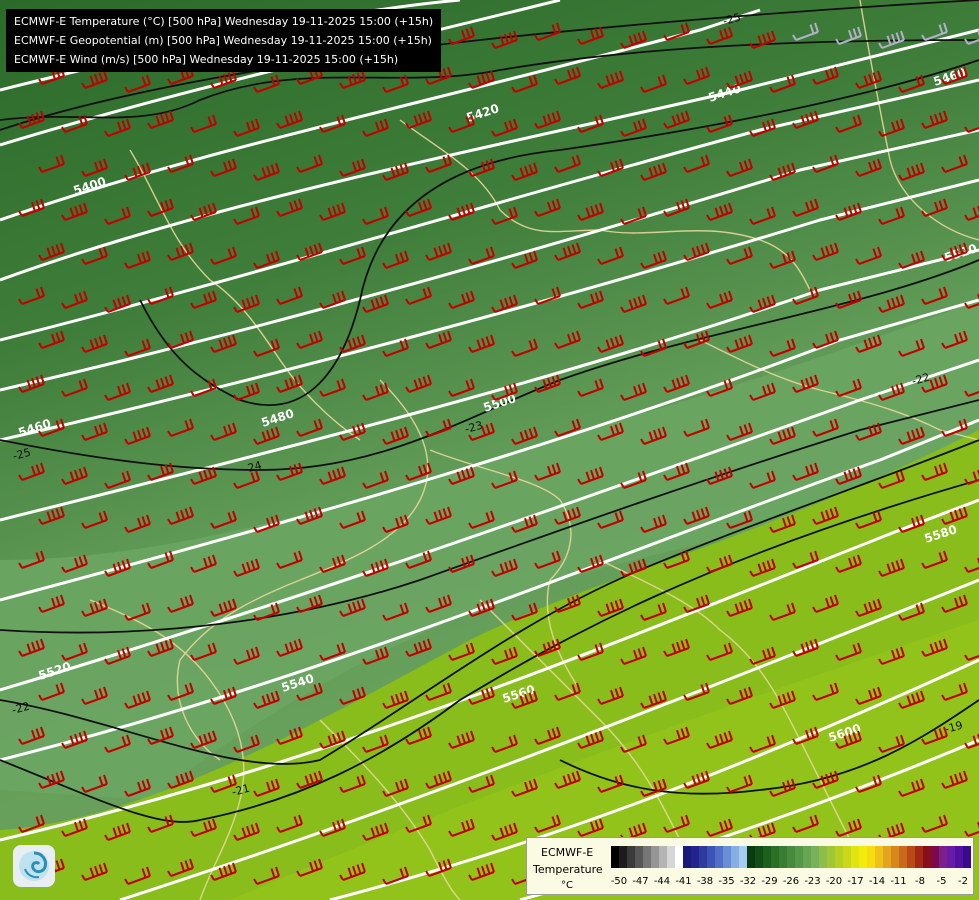  I want to click on legend-tick: -35, so click(726, 881).